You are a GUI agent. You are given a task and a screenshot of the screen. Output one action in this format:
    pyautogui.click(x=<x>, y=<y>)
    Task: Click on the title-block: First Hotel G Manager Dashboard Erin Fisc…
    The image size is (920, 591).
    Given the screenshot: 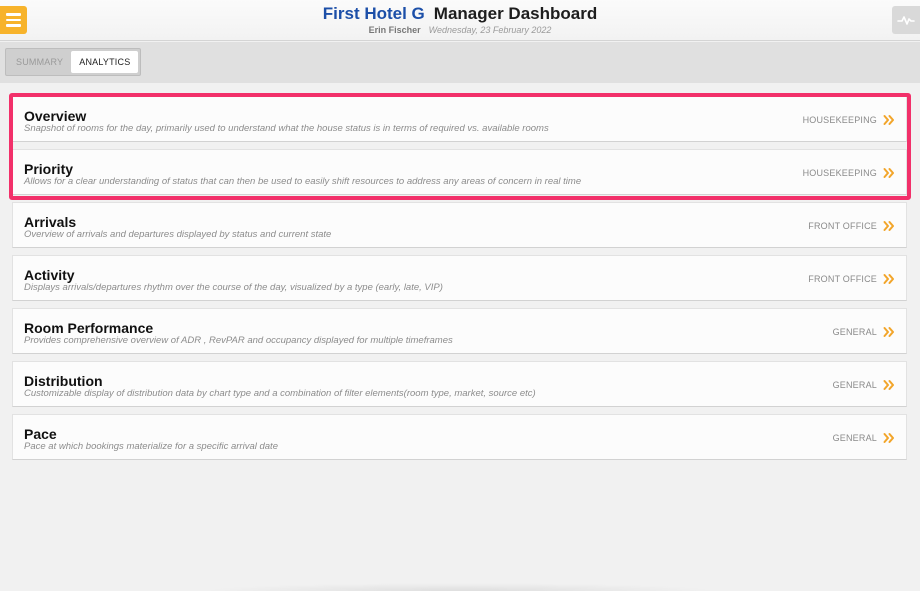 What is the action you would take?
    pyautogui.click(x=460, y=20)
    